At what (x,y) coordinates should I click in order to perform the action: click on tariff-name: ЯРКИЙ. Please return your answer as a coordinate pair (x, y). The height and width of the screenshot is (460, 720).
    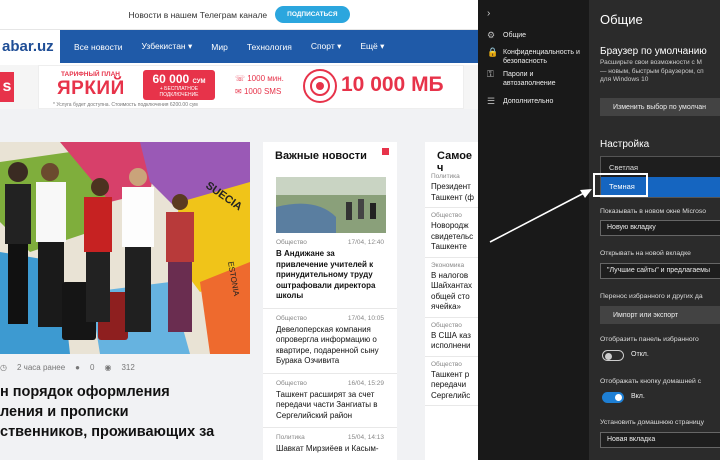
    Looking at the image, I should click on (91, 88).